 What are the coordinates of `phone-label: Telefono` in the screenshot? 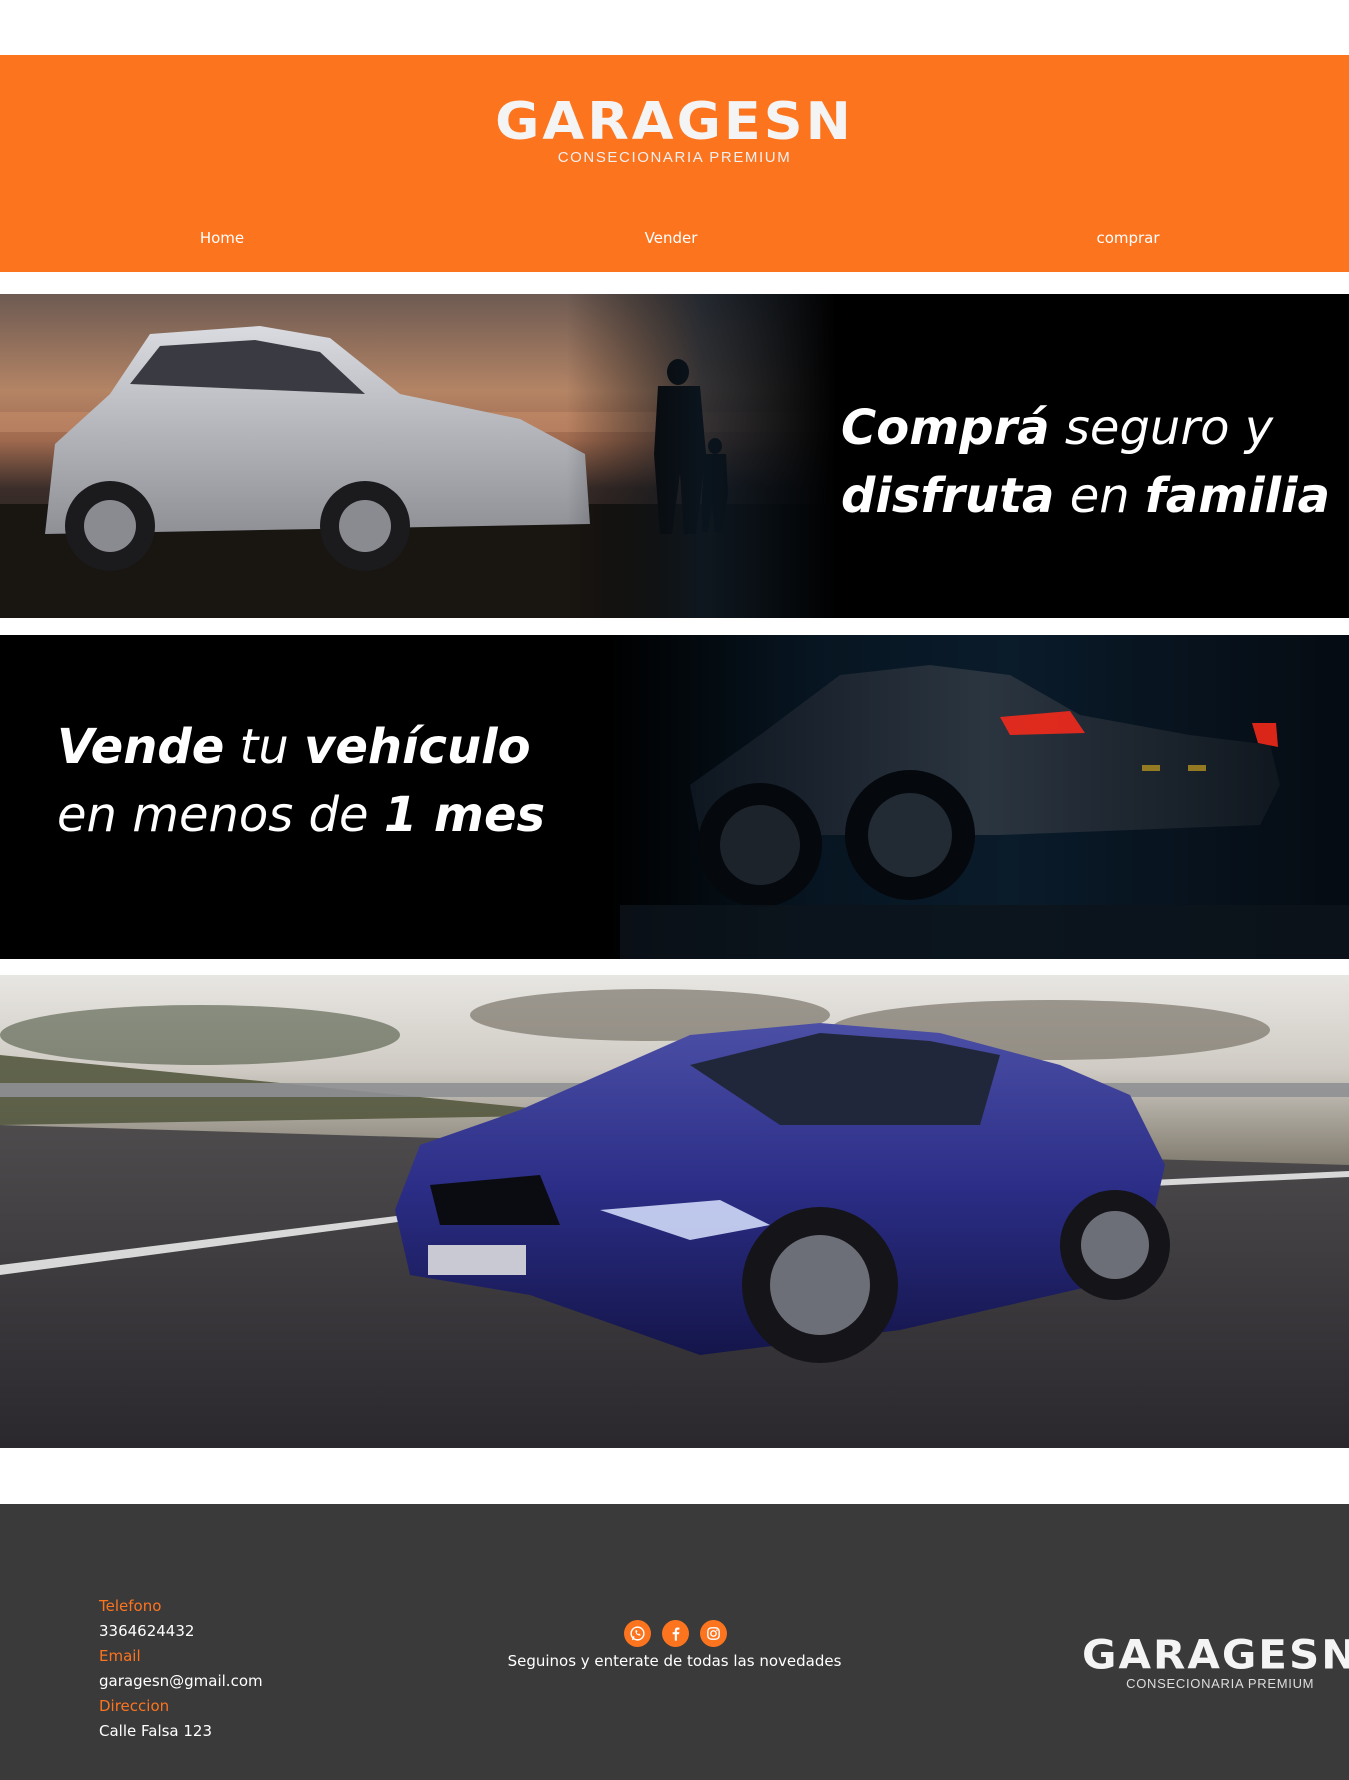 It's located at (130, 1606).